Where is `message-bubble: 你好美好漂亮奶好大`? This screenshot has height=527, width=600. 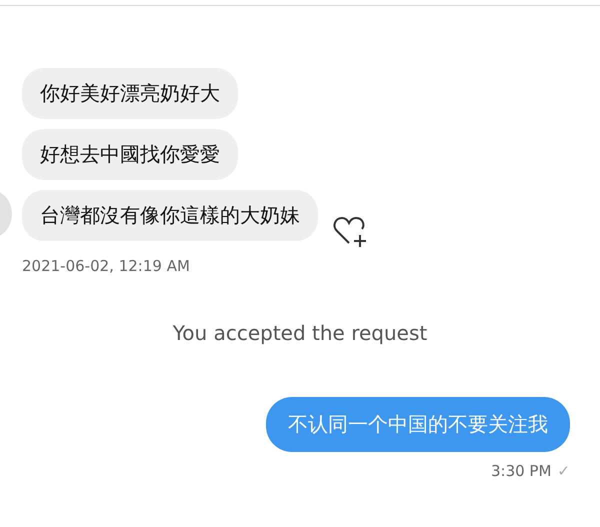 message-bubble: 你好美好漂亮奶好大 is located at coordinates (130, 93).